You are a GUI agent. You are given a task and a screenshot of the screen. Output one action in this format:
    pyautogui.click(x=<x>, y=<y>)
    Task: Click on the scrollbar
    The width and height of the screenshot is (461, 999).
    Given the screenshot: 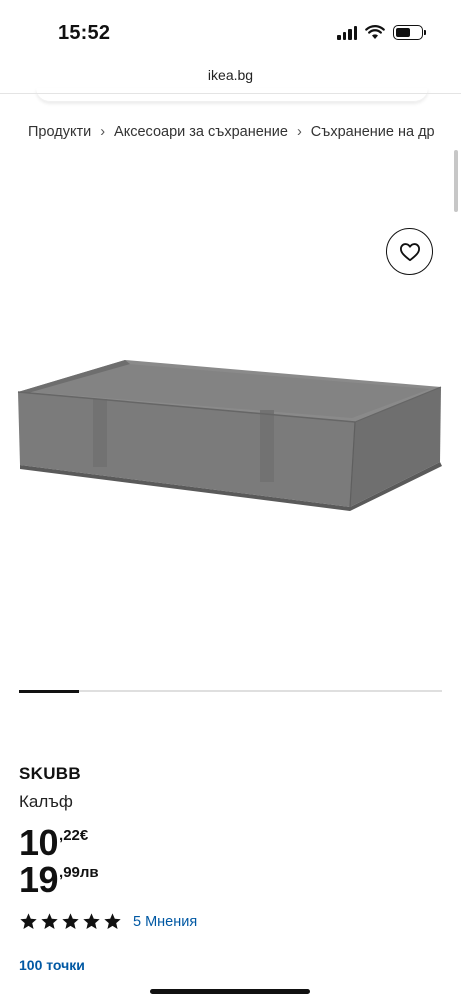 What is the action you would take?
    pyautogui.click(x=456, y=181)
    